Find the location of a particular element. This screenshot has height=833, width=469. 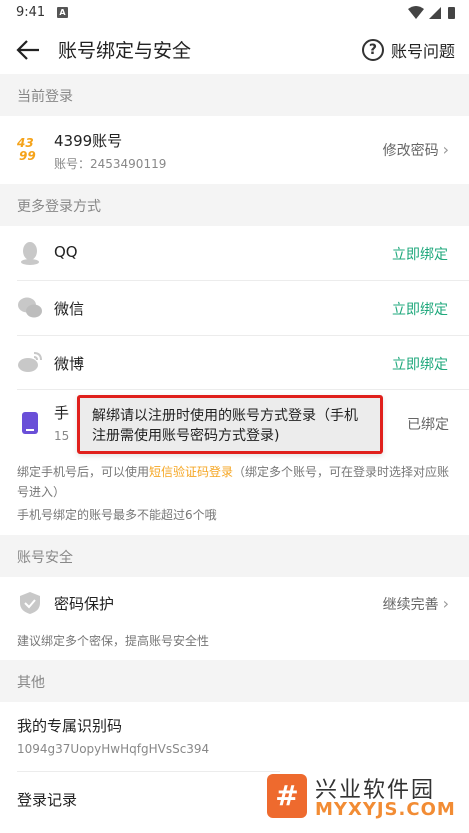

continue-setup-label: 继续完善 is located at coordinates (410, 605).